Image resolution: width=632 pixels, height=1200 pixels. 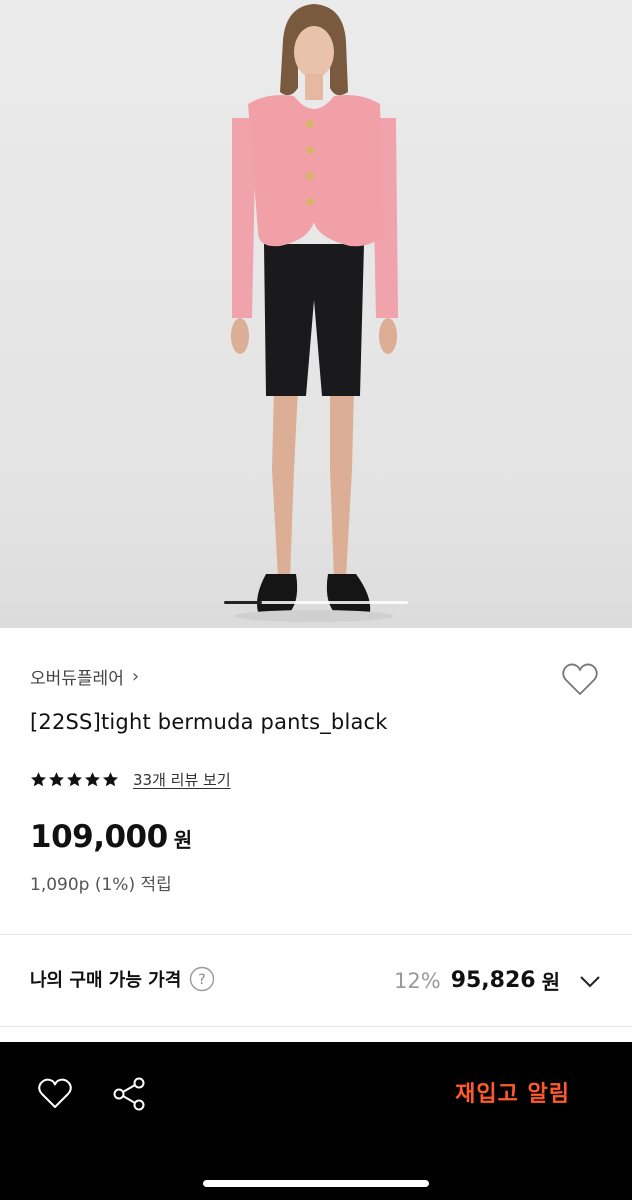 What do you see at coordinates (316, 602) in the screenshot?
I see `carousel-indicator` at bounding box center [316, 602].